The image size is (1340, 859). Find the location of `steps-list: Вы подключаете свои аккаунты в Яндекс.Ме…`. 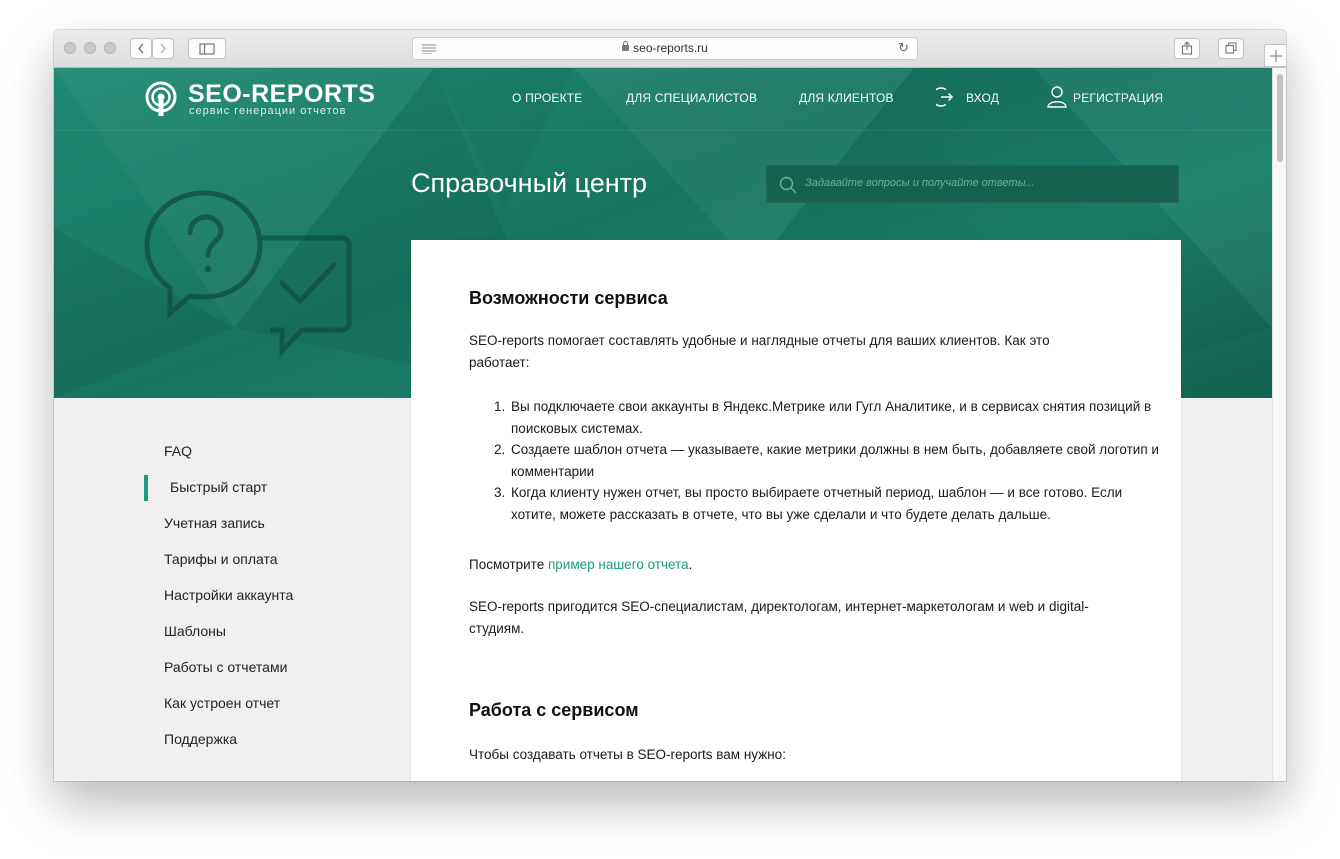

steps-list: Вы подключаете свои аккаунты в Яндекс.Ме… is located at coordinates (819, 460).